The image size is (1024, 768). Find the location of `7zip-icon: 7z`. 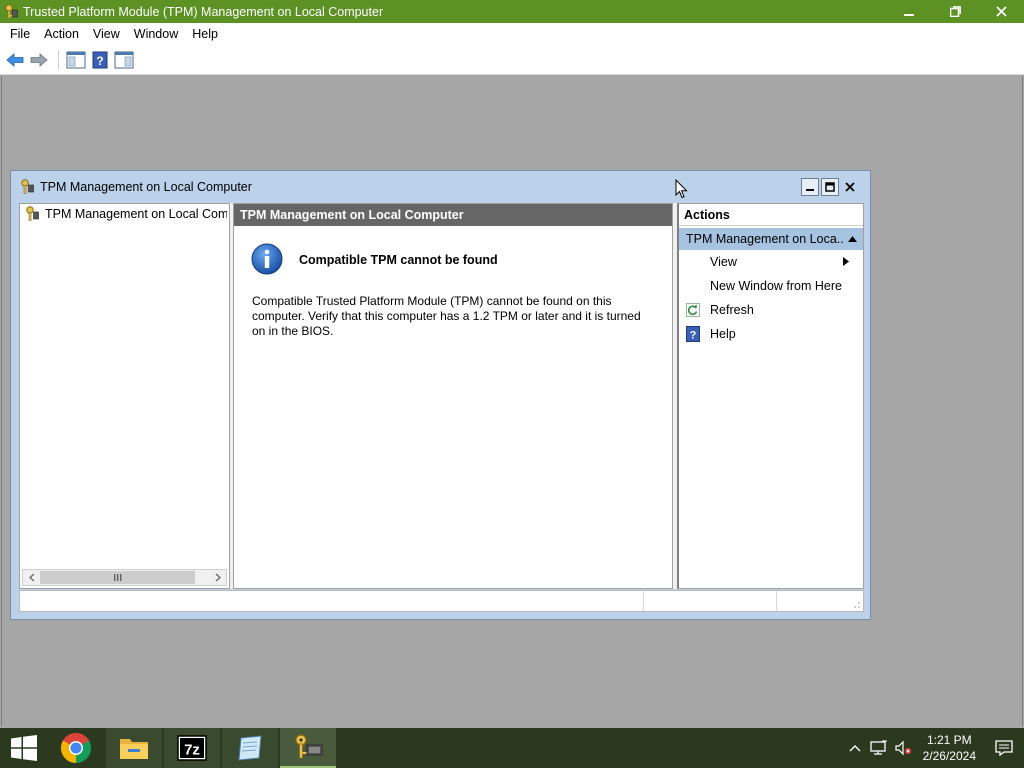

7zip-icon: 7z is located at coordinates (192, 748).